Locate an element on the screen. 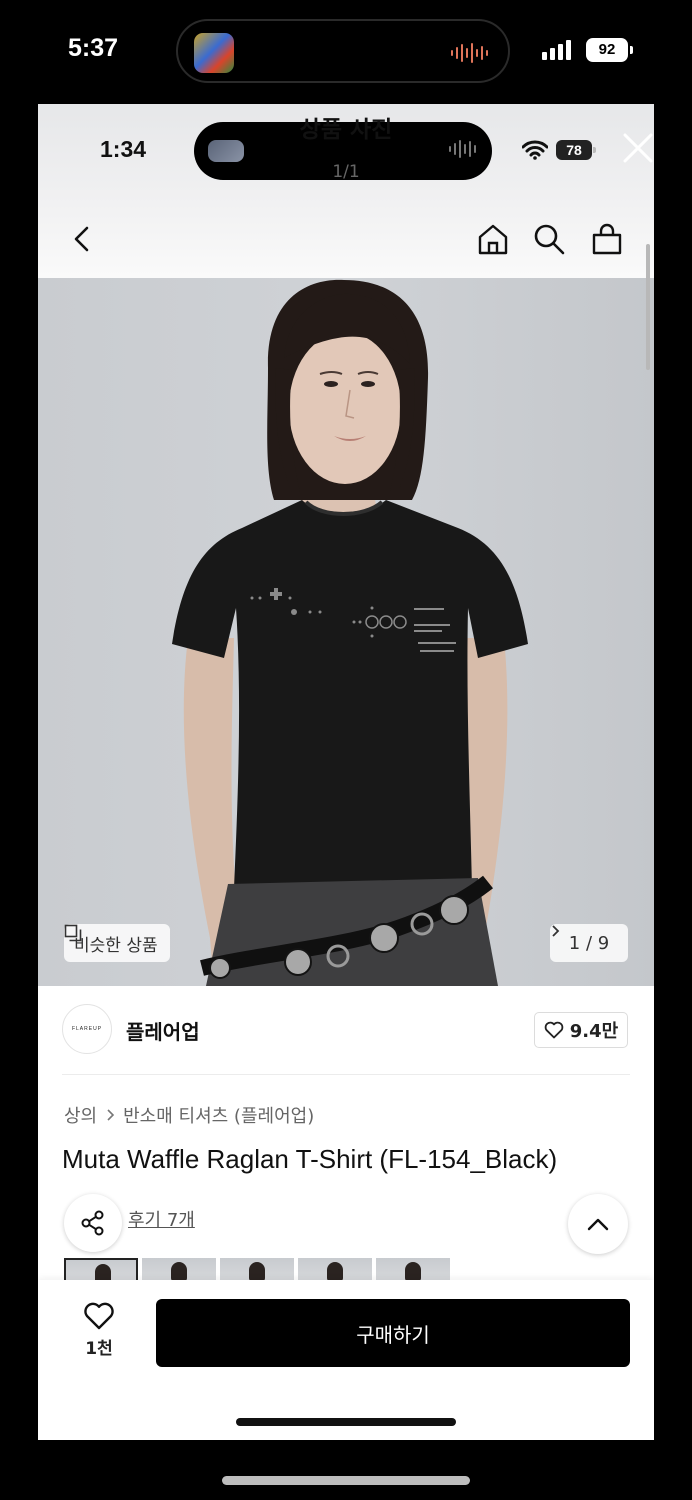 The width and height of the screenshot is (692, 1500). cart-icon is located at coordinates (607, 239).